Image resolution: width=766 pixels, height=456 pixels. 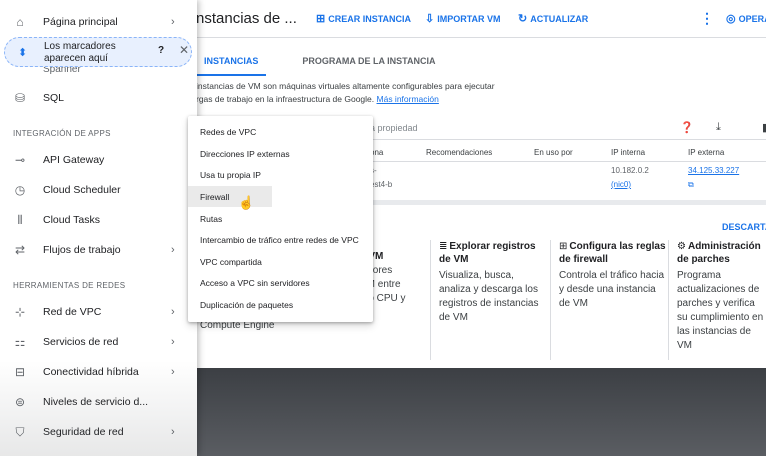 What do you see at coordinates (80, 22) in the screenshot?
I see `sidebar-item-label: Página principal` at bounding box center [80, 22].